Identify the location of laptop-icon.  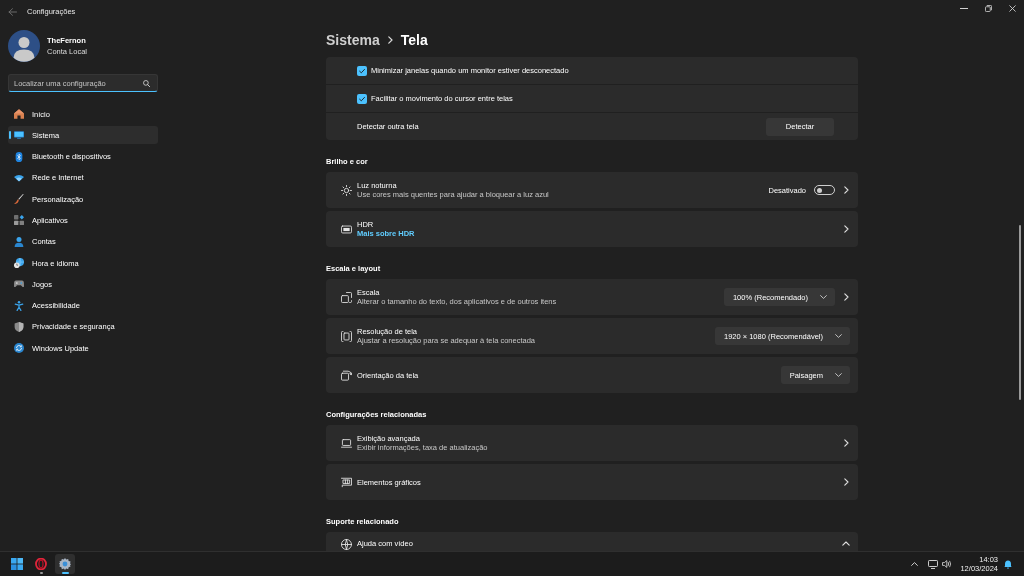
(346, 443).